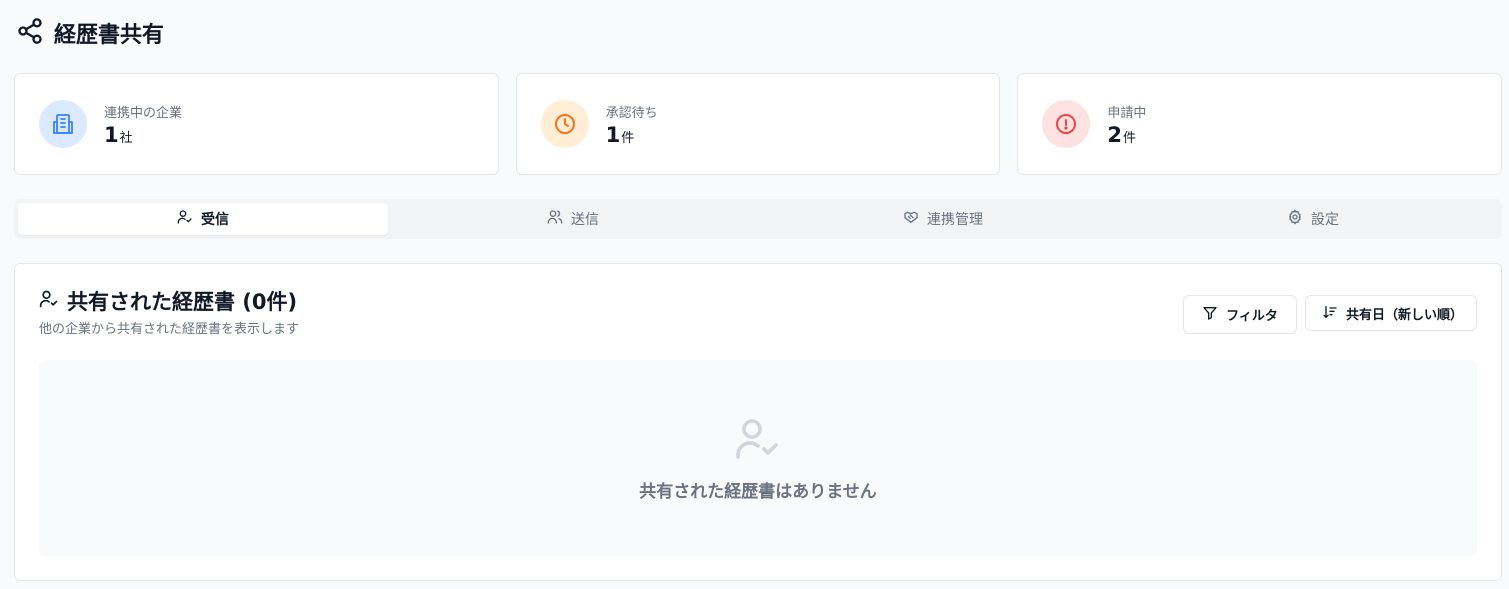  Describe the element at coordinates (30, 33) in the screenshot. I see `share-icon` at that location.